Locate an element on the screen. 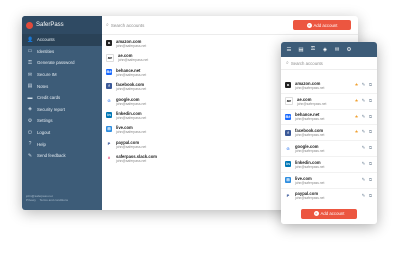  list-icon: ▤ is located at coordinates (301, 50).